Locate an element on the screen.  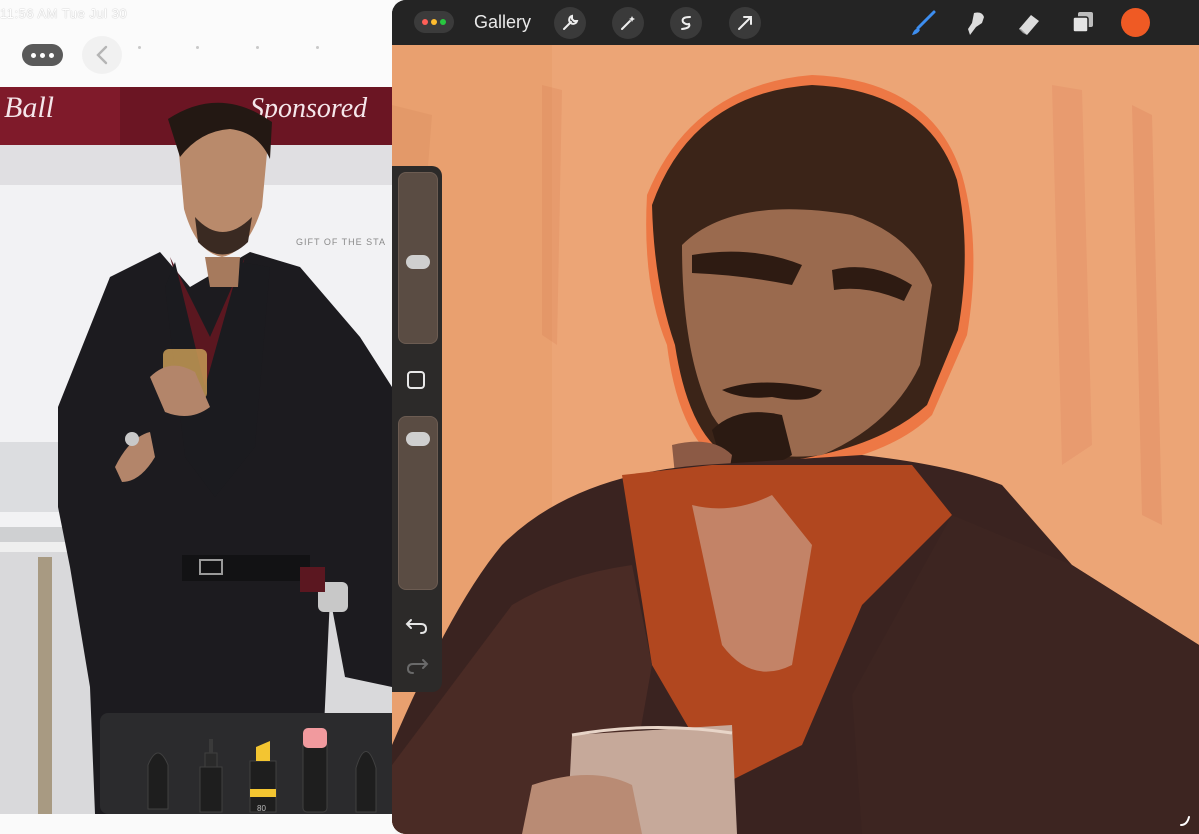
layers-button is located at coordinates (1083, 23).